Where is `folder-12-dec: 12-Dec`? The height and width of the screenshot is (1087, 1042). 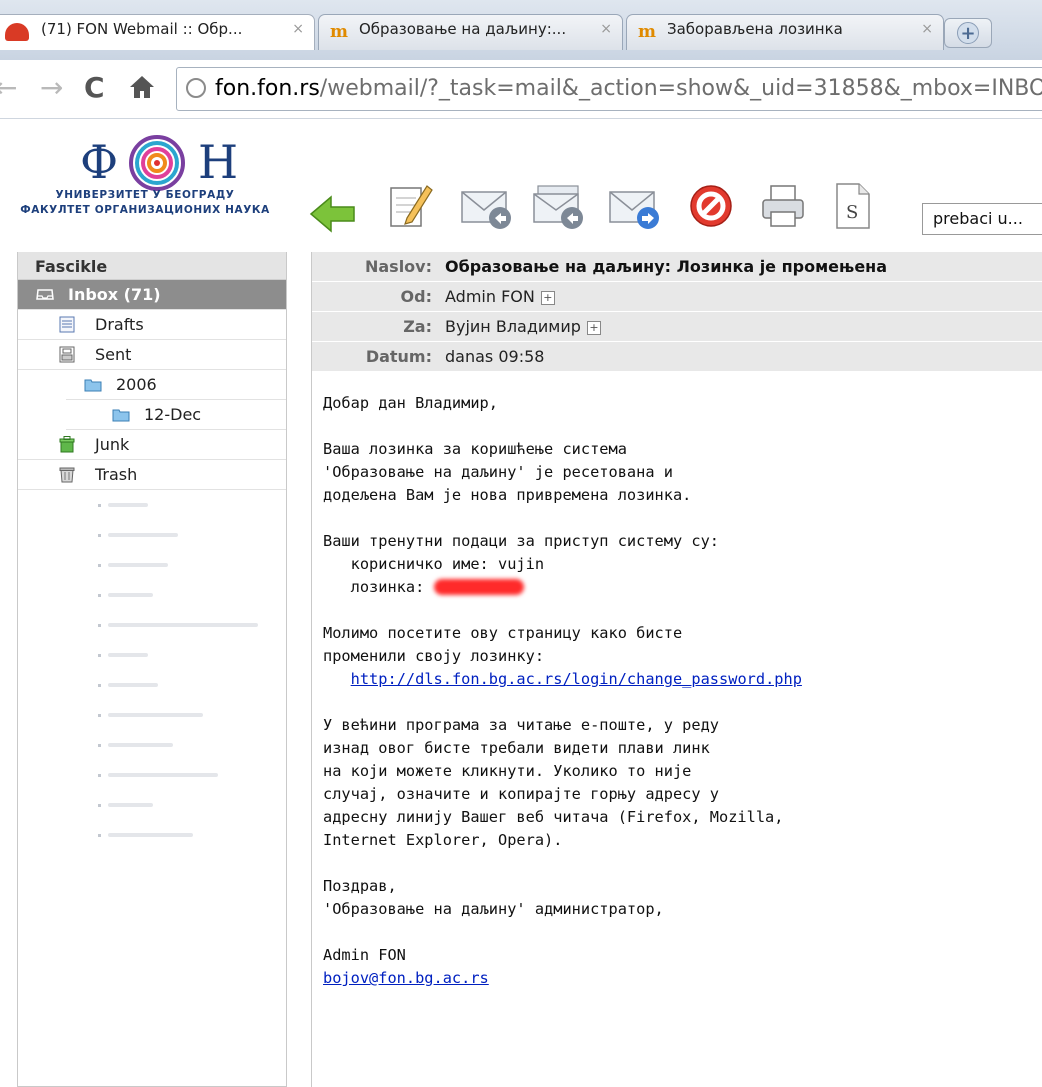 folder-12-dec: 12-Dec is located at coordinates (176, 415).